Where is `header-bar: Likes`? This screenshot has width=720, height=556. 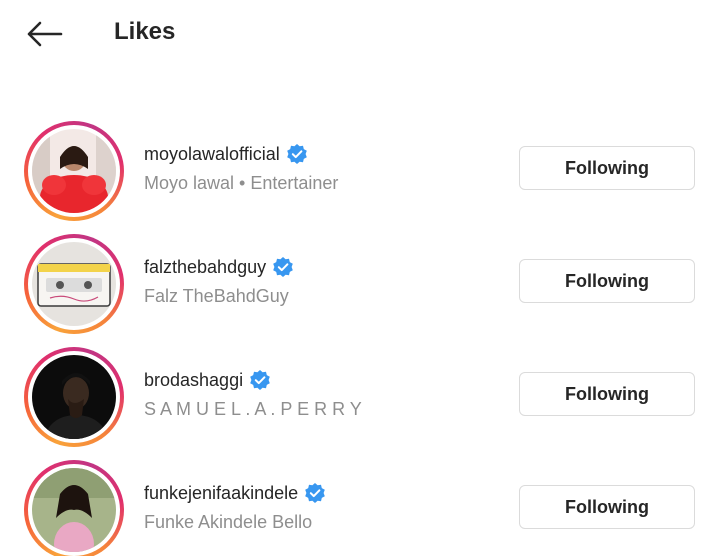 header-bar: Likes is located at coordinates (360, 33).